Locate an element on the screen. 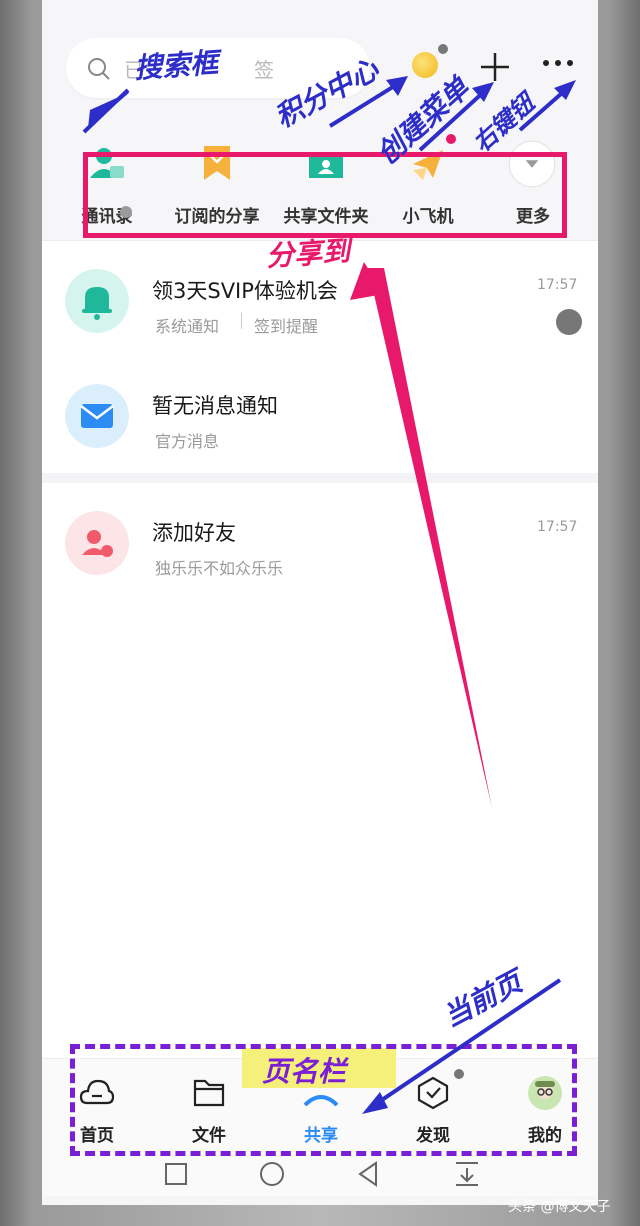 Image resolution: width=640 pixels, height=1226 pixels. annotation-search-box: 搜索框 is located at coordinates (176, 65).